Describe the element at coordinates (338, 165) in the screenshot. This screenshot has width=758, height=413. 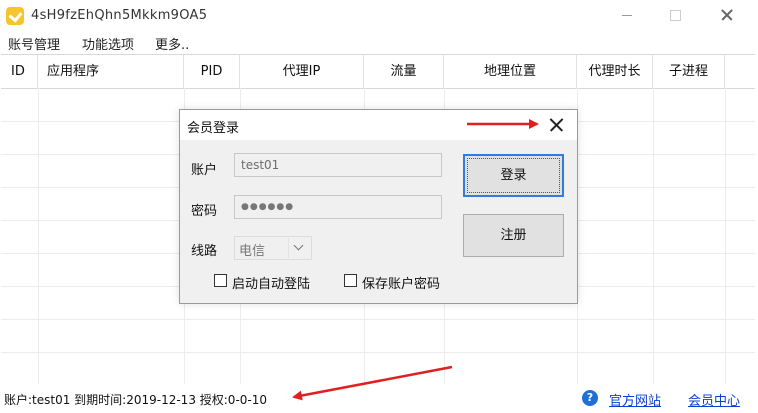
I see `account-input: test01` at that location.